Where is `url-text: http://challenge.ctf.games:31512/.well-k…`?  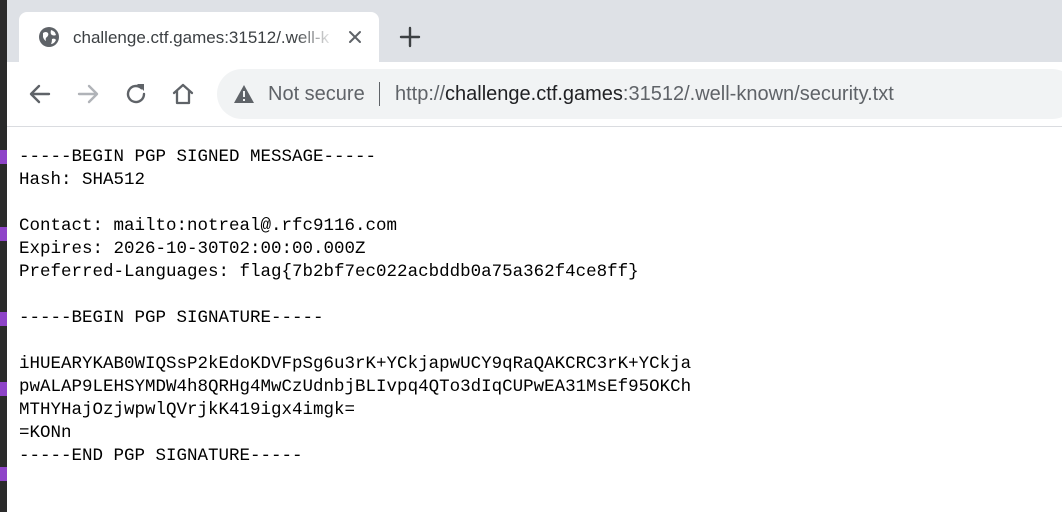
url-text: http://challenge.ctf.games:31512/.well-k… is located at coordinates (644, 94).